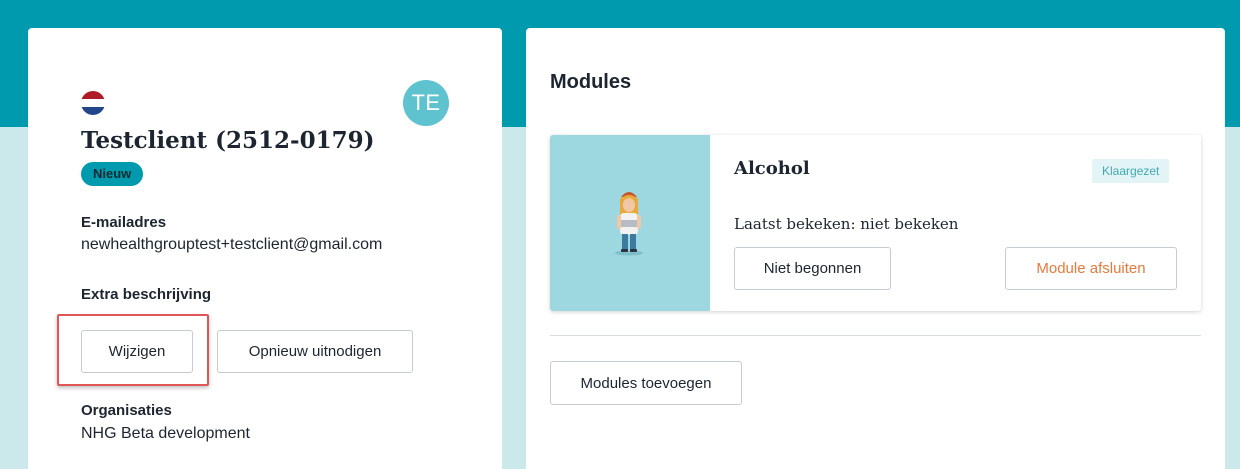 This screenshot has width=1240, height=469. I want to click on add-modules-button: Modules toevoegen, so click(646, 383).